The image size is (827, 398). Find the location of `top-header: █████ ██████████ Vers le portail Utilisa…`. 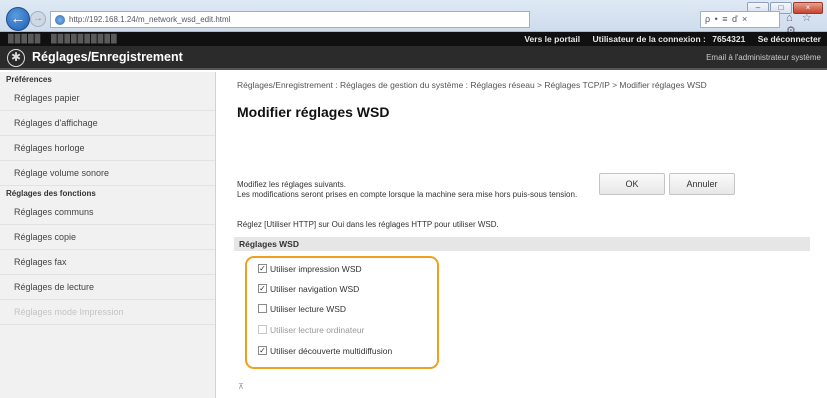

top-header: █████ ██████████ Vers le portail Utilisa… is located at coordinates (413, 39).